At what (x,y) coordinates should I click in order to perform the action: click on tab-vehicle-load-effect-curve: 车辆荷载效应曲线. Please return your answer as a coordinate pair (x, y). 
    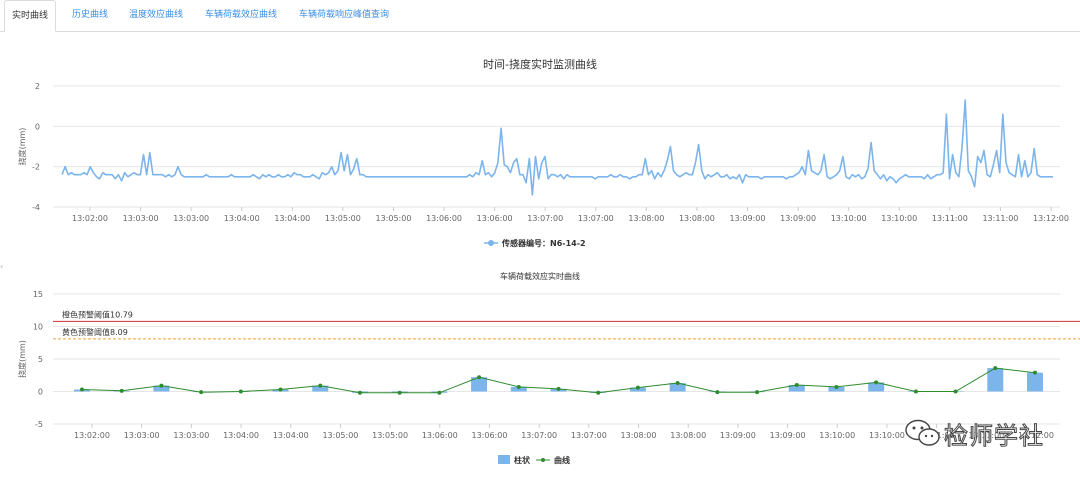
    Looking at the image, I should click on (241, 15).